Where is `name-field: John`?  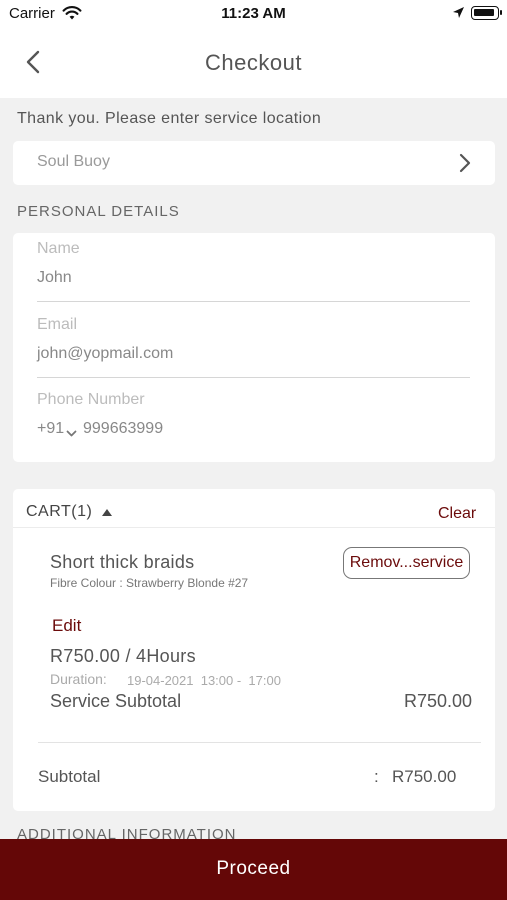
name-field: John is located at coordinates (54, 278).